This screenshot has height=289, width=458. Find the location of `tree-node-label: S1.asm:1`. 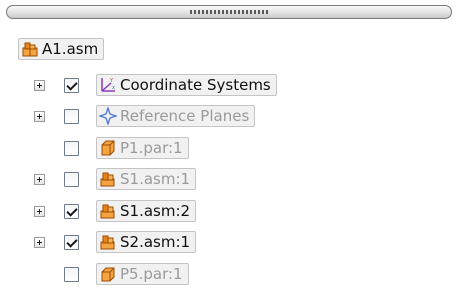

tree-node-label: S1.asm:1 is located at coordinates (155, 179).